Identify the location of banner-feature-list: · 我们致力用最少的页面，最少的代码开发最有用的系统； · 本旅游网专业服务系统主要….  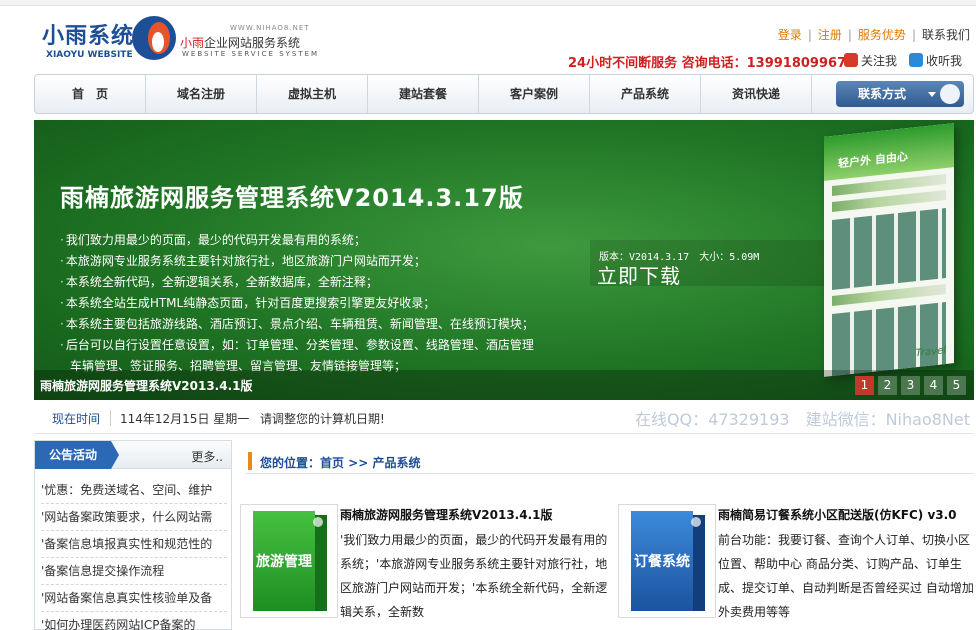
(340, 303).